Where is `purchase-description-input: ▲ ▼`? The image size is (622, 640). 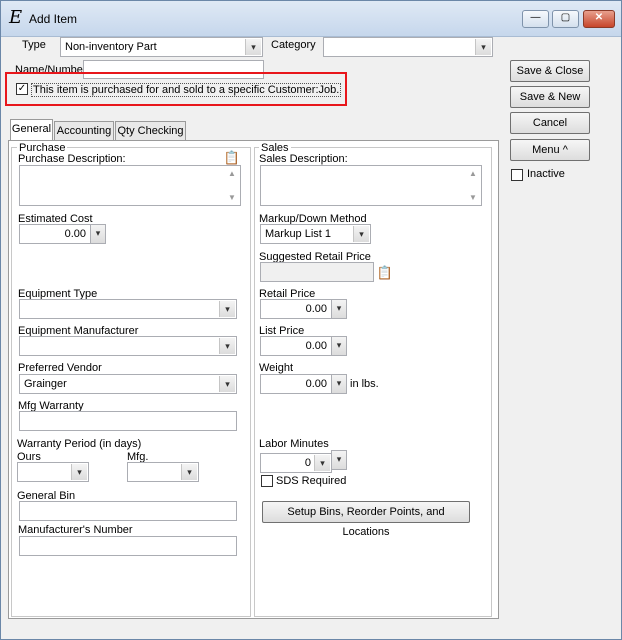 purchase-description-input: ▲ ▼ is located at coordinates (130, 185).